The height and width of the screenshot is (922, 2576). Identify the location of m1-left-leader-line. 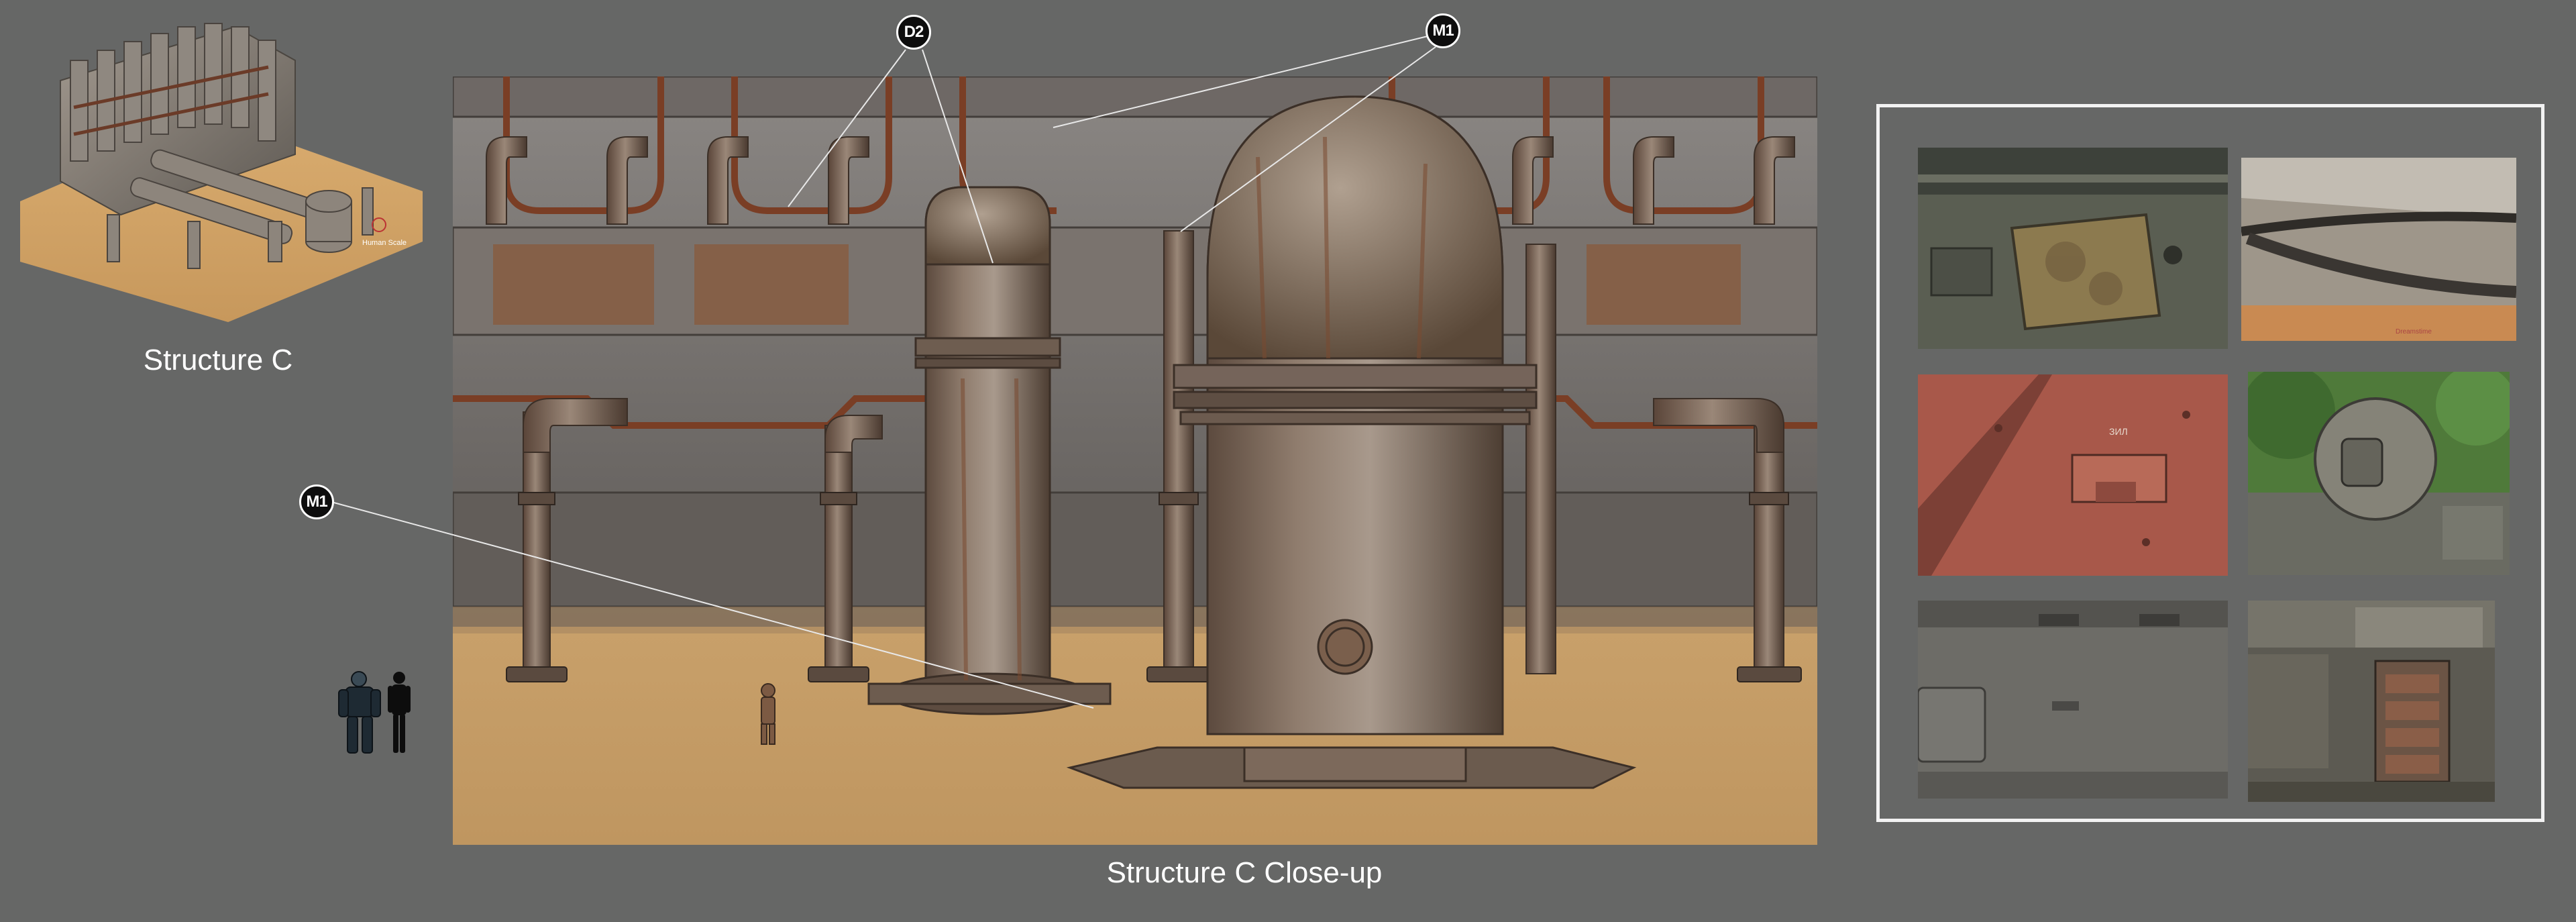
(712, 605).